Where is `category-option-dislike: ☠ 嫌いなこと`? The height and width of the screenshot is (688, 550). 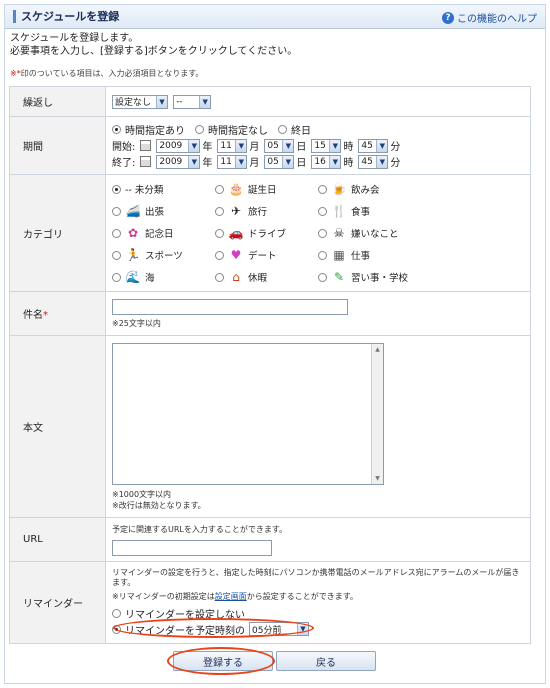
category-option-dislike: ☠ 嫌いなこと is located at coordinates (373, 233).